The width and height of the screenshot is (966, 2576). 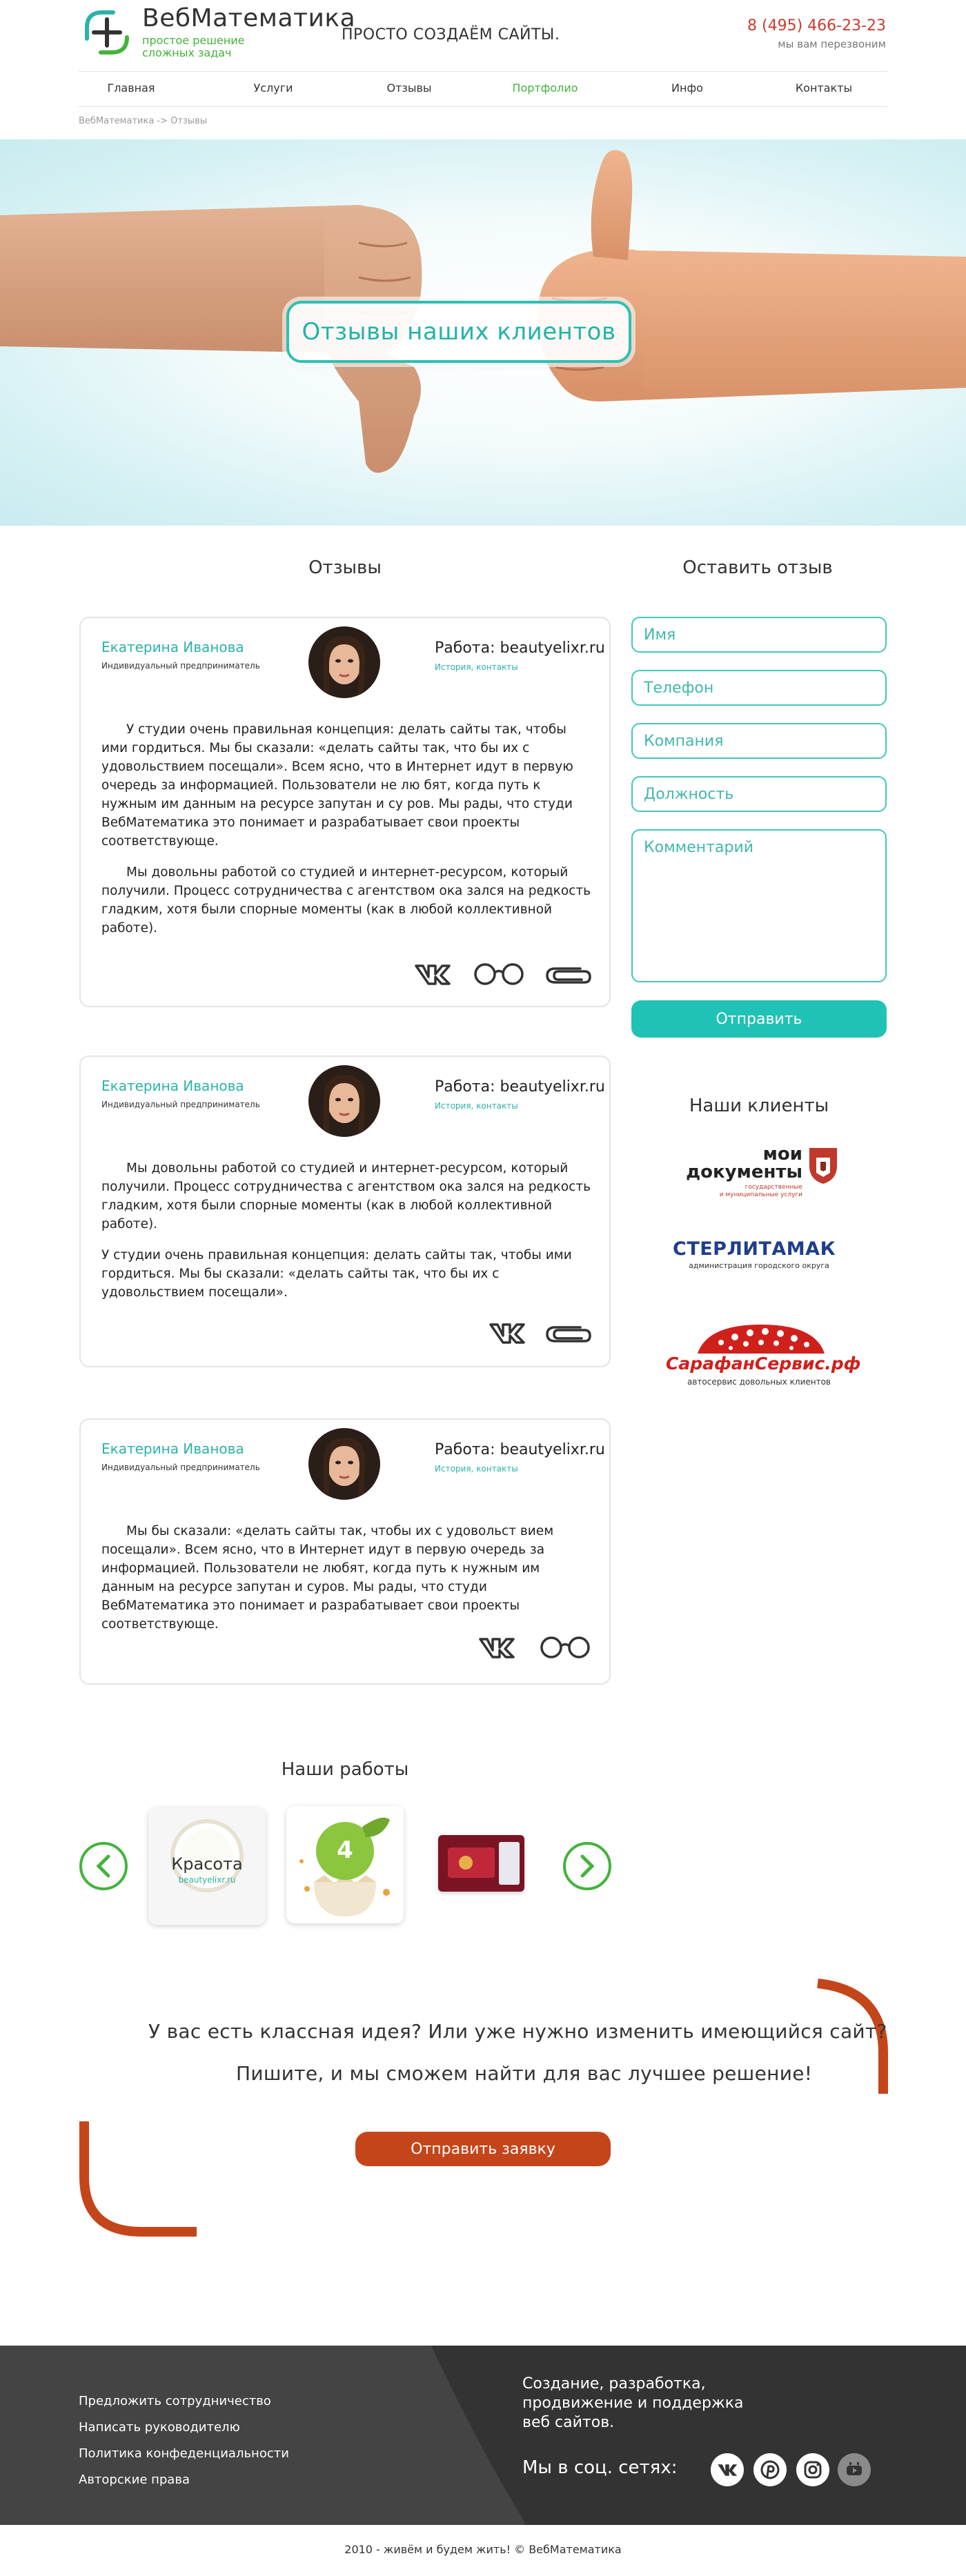 What do you see at coordinates (770, 2469) in the screenshot?
I see `pinterest-social-icon` at bounding box center [770, 2469].